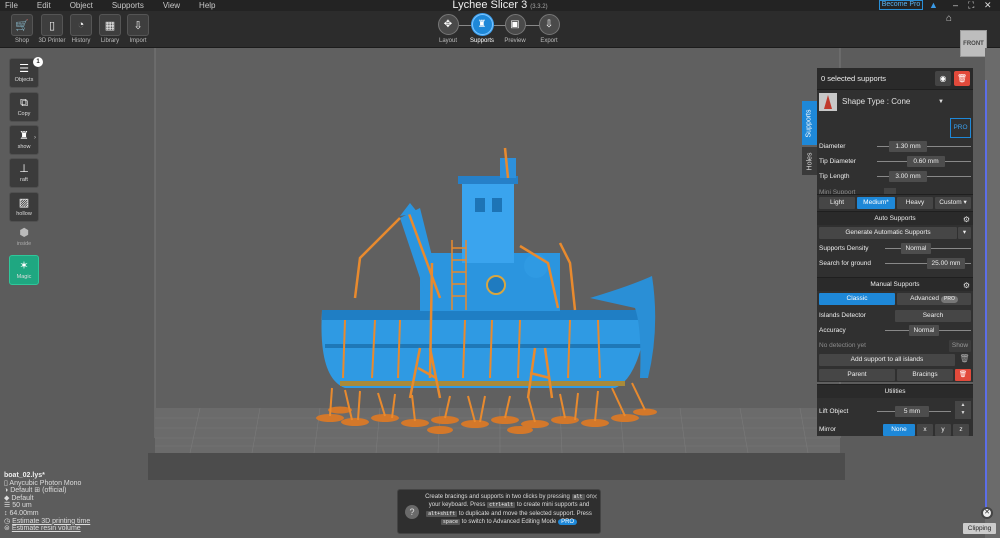  I want to click on clipping-button: Clipping, so click(979, 528).